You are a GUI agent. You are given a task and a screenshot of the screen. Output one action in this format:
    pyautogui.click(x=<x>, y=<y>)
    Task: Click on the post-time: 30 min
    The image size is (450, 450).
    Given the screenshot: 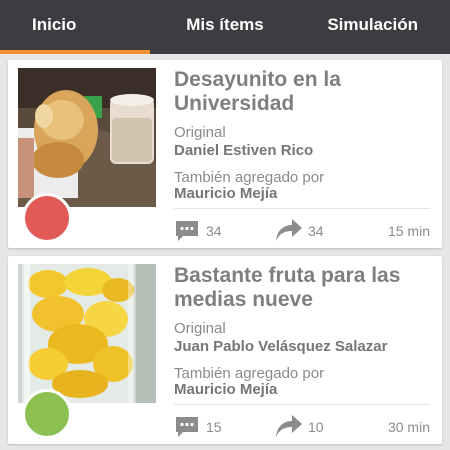 What is the action you would take?
    pyautogui.click(x=408, y=427)
    